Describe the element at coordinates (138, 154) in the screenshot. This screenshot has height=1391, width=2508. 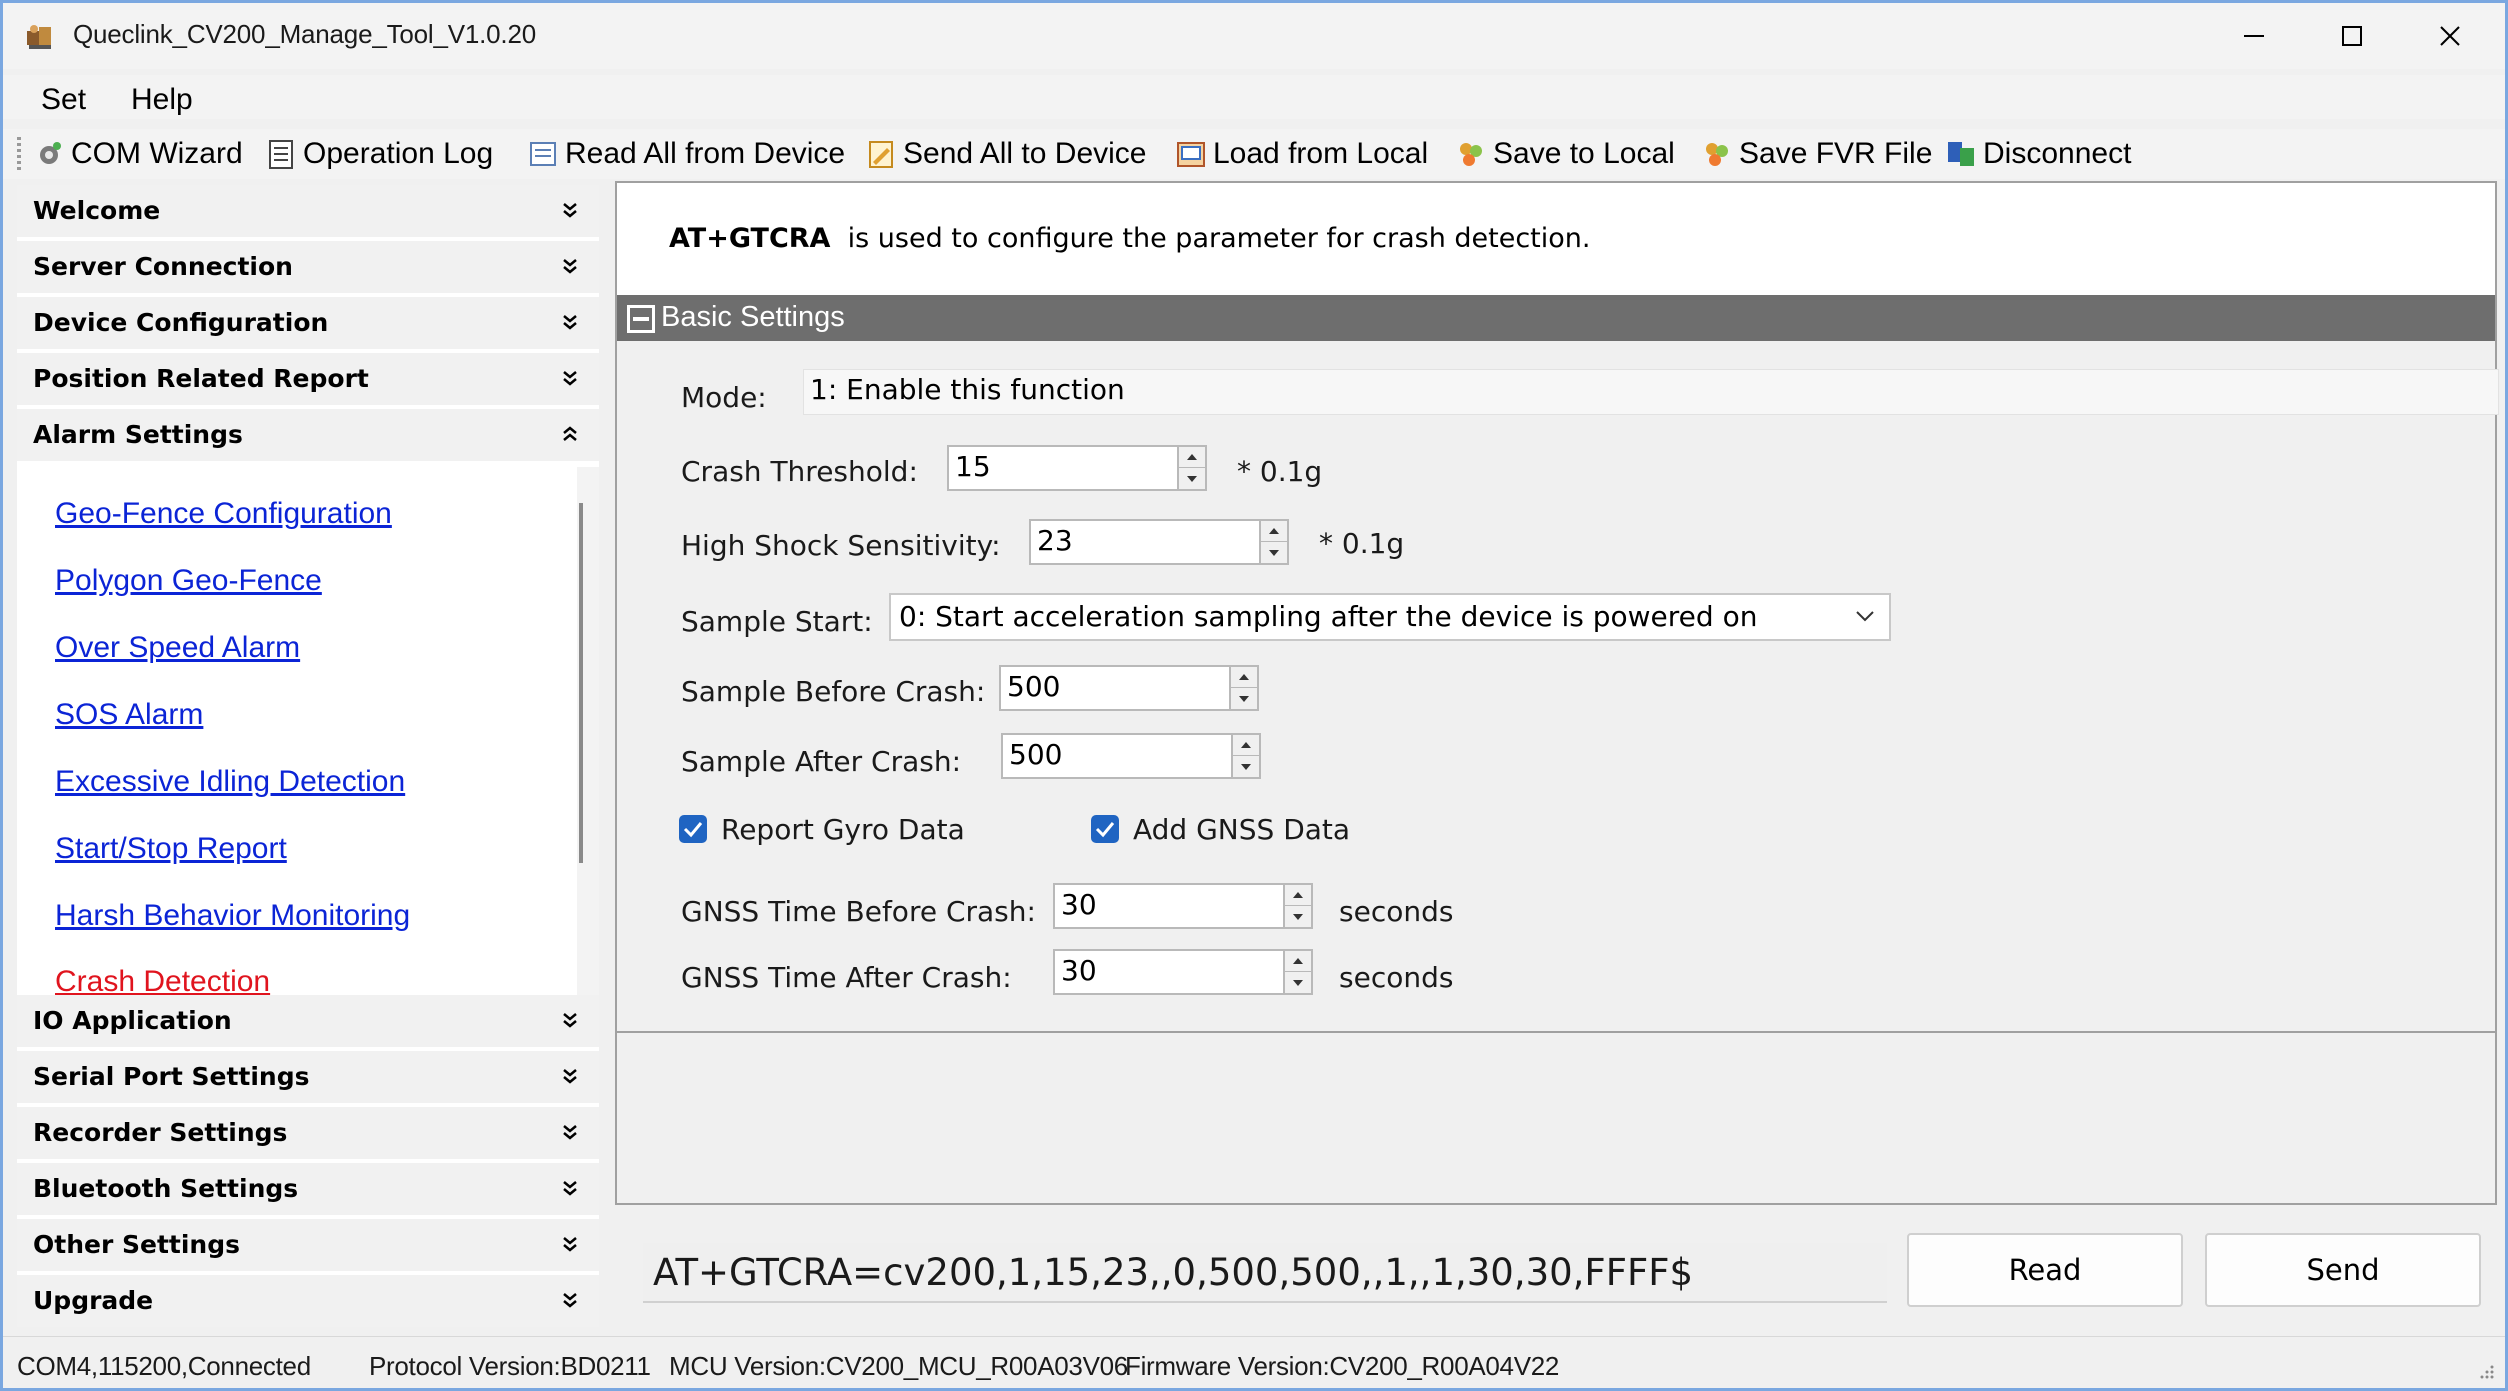
I see `com-wizard-button: COM Wizard` at that location.